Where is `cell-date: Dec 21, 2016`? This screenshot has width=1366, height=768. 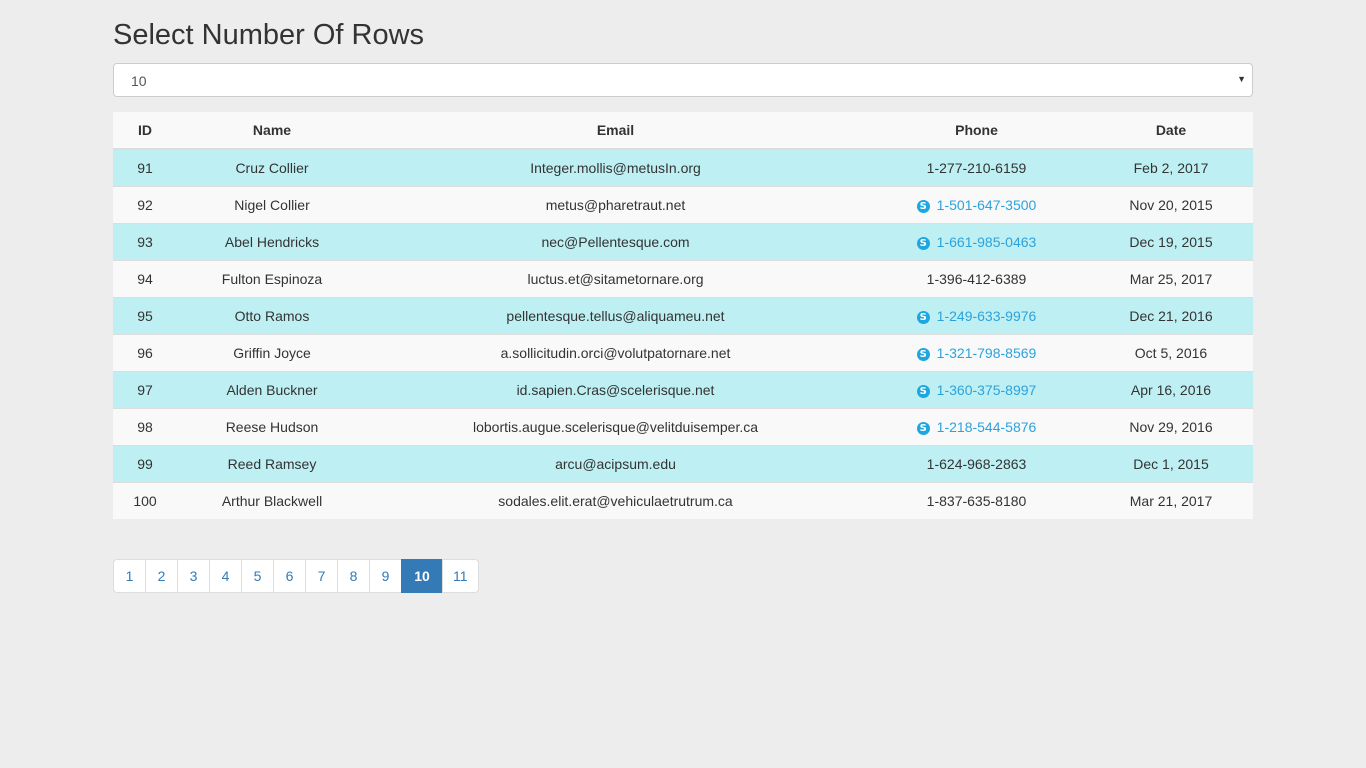 cell-date: Dec 21, 2016 is located at coordinates (1171, 315).